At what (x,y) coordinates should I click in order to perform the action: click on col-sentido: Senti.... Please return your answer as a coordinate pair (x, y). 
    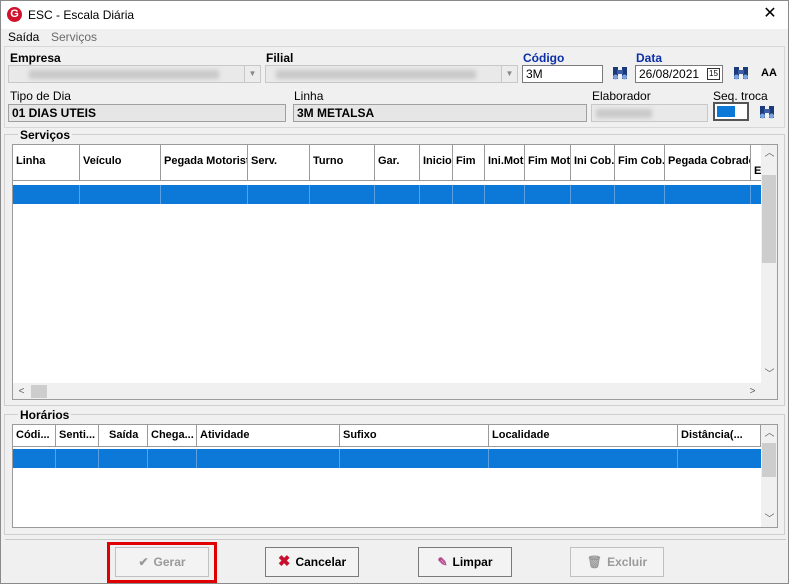
    Looking at the image, I should click on (77, 436).